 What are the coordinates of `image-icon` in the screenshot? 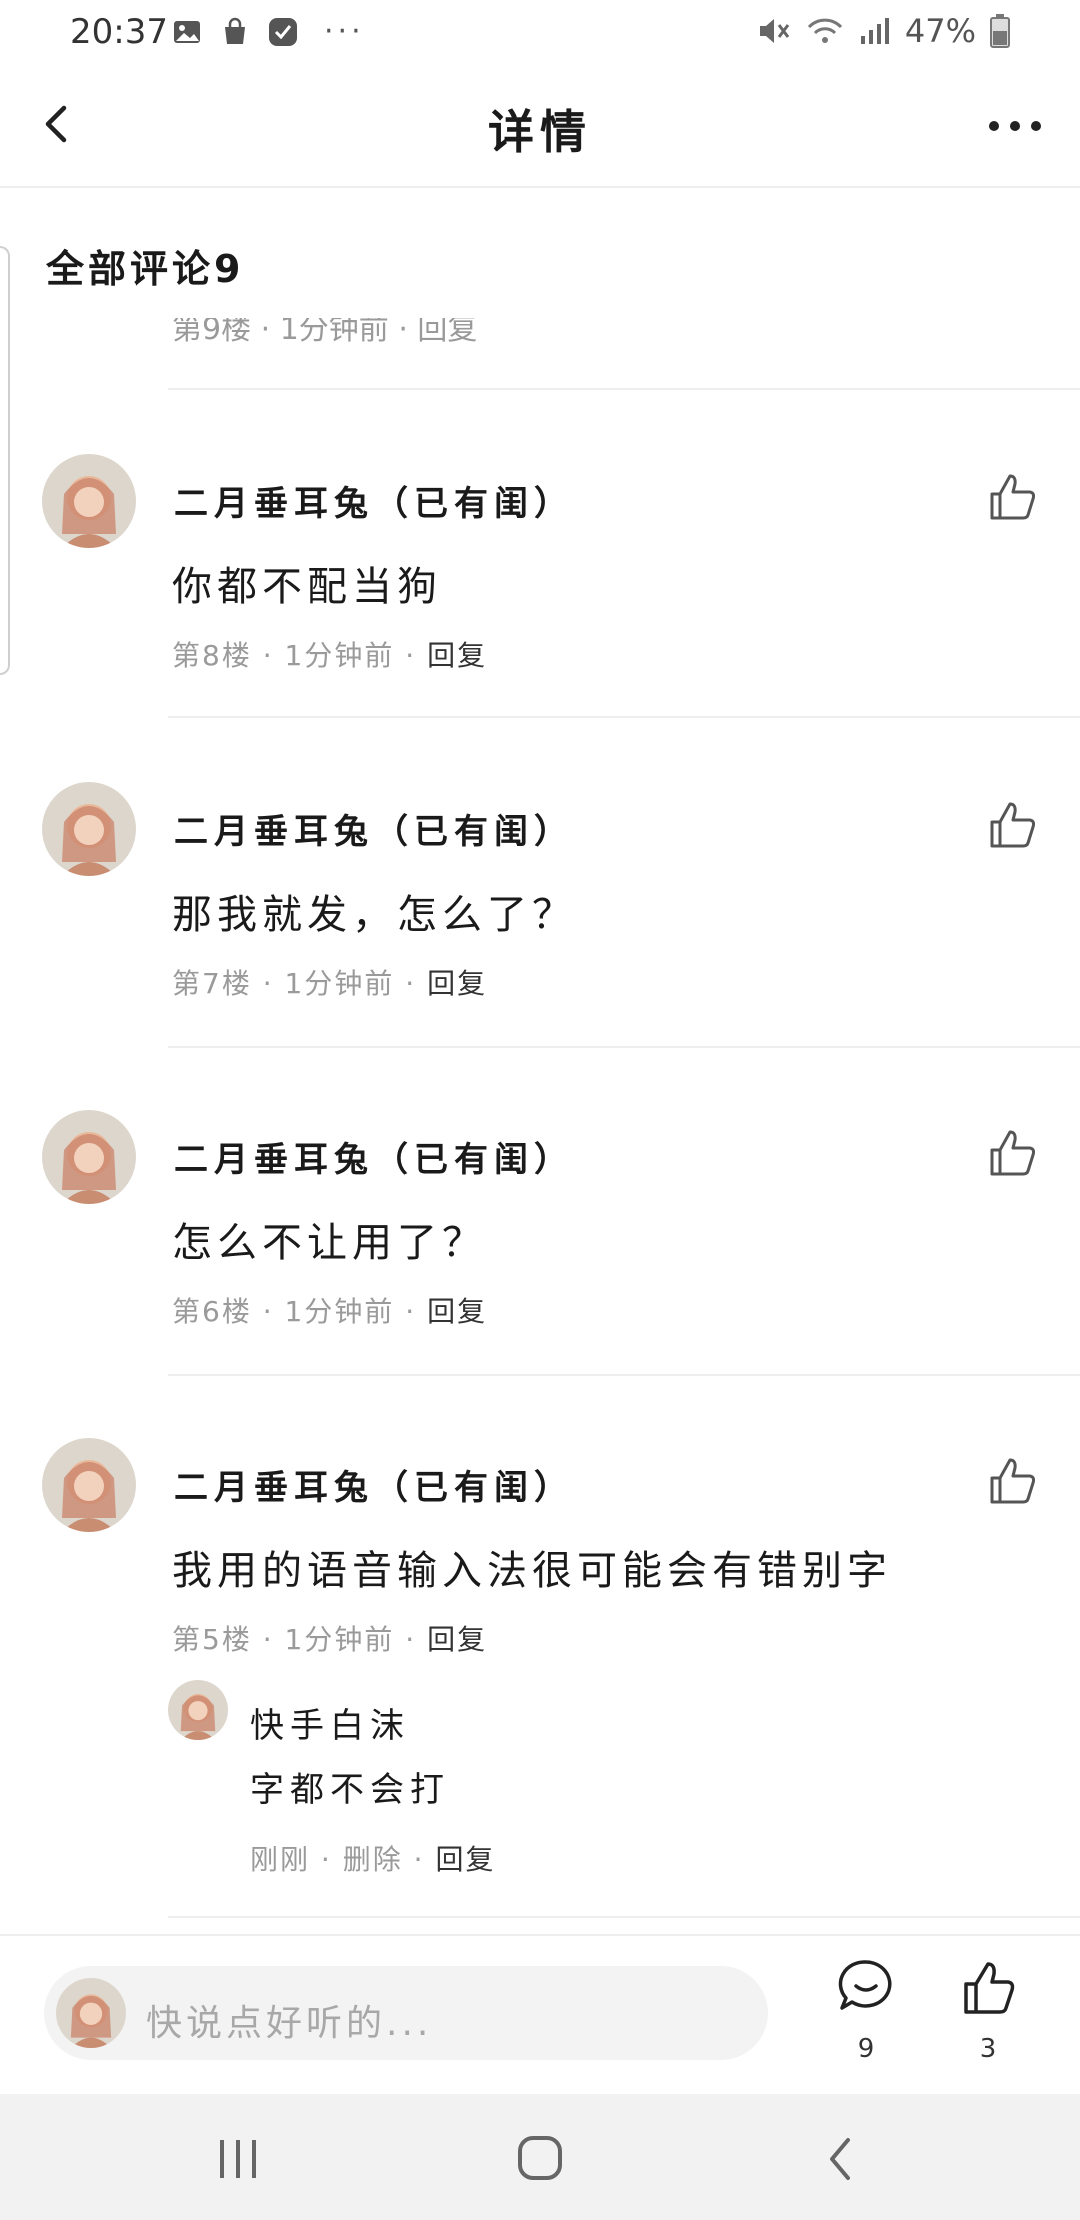 It's located at (187, 31).